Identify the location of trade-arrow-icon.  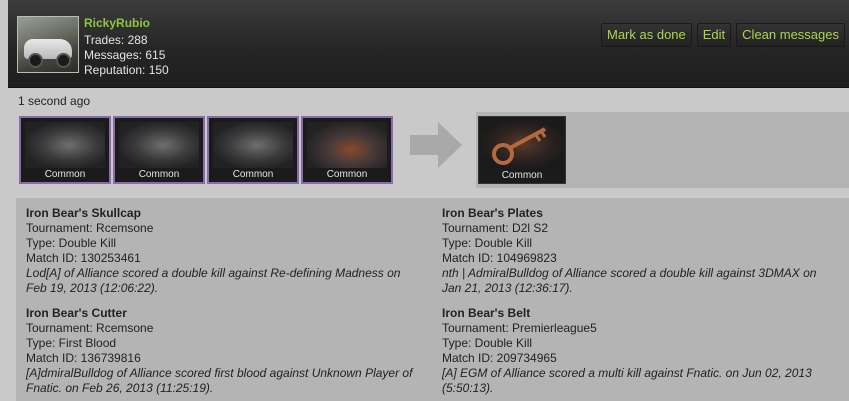
(436, 145).